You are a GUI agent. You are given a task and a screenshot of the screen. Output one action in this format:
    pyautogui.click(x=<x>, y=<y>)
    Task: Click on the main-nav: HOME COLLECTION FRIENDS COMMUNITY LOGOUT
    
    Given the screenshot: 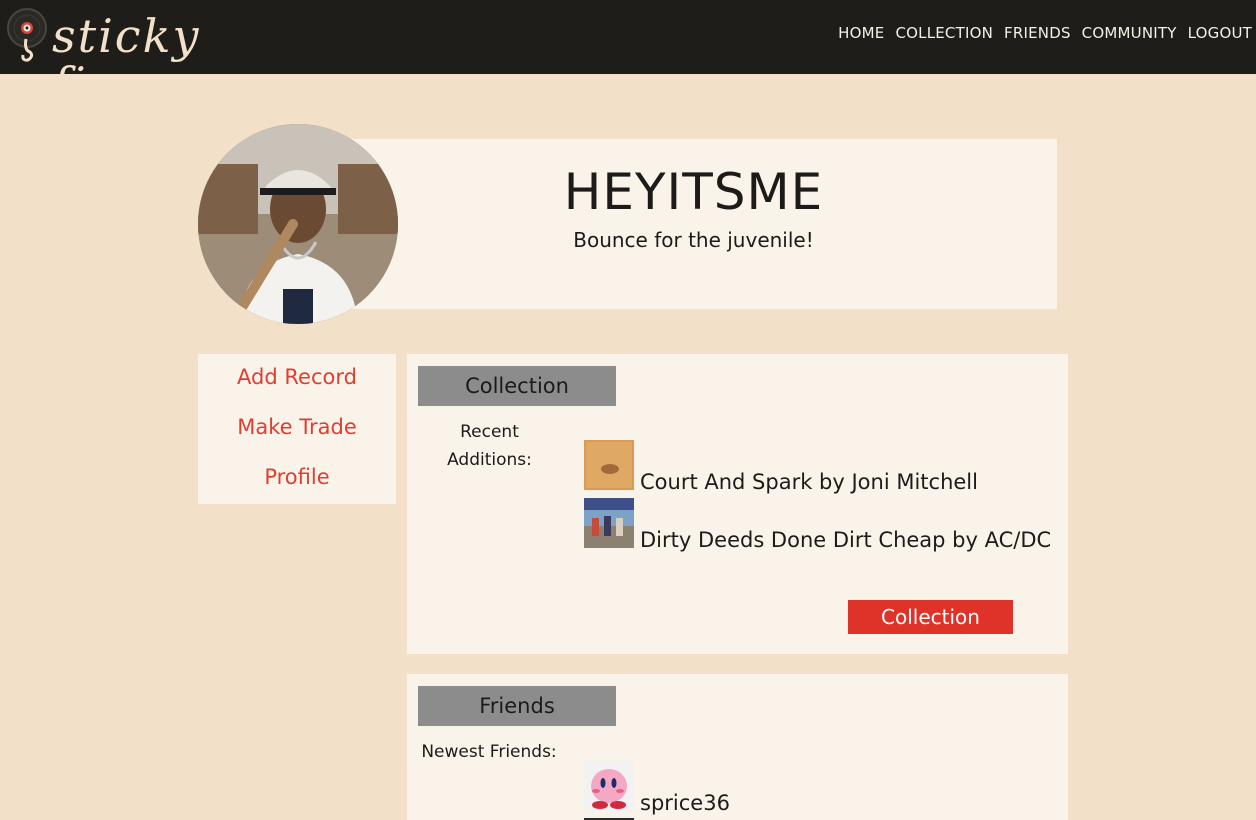 What is the action you would take?
    pyautogui.click(x=1045, y=33)
    